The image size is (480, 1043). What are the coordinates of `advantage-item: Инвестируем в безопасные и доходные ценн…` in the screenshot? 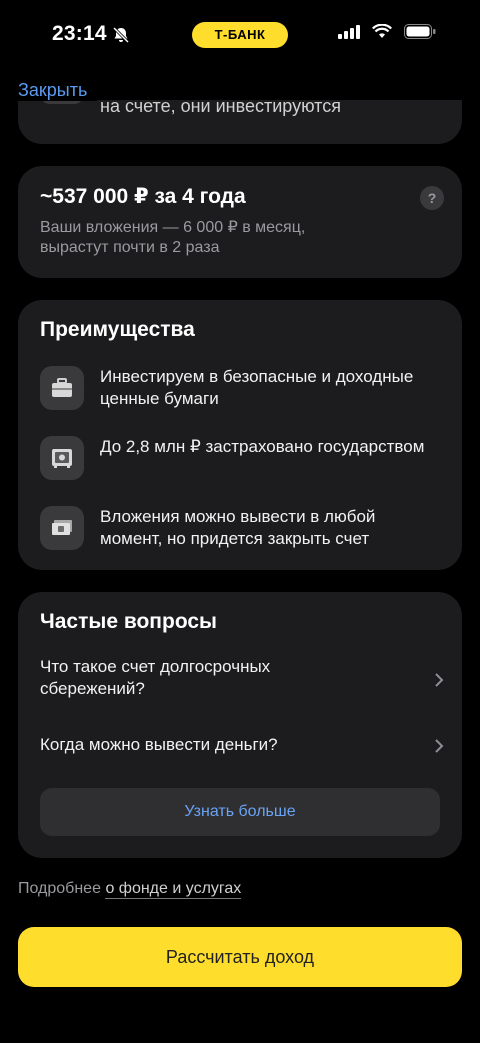 It's located at (245, 390).